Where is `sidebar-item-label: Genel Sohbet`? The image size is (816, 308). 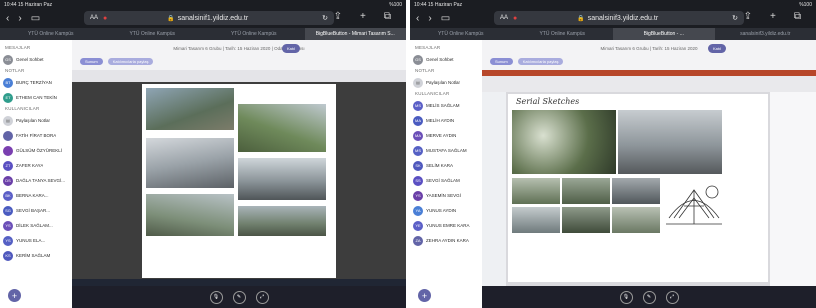
sidebar-item-label: Genel Sohbet is located at coordinates (30, 59).